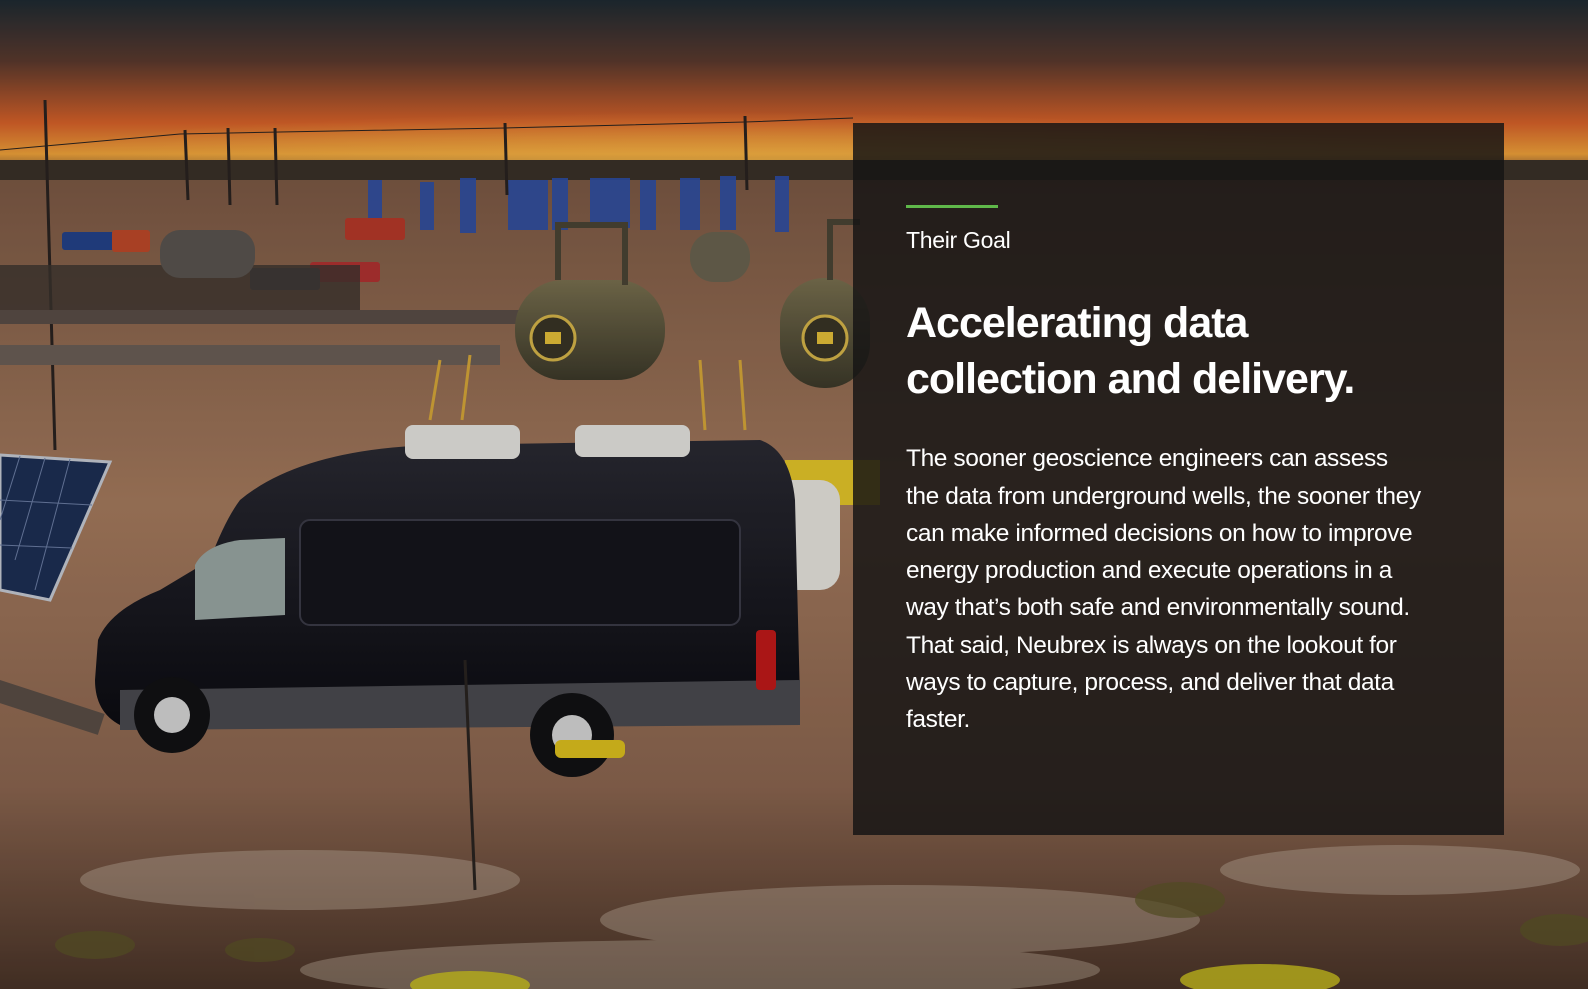 This screenshot has width=1588, height=989. What do you see at coordinates (958, 240) in the screenshot?
I see `section-eyebrow: Their Goal` at bounding box center [958, 240].